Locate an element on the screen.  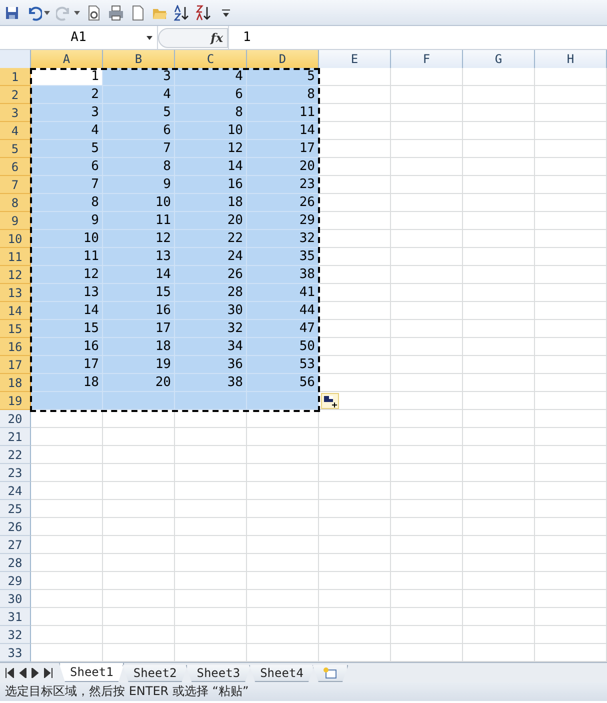
table-cell: 32 is located at coordinates (211, 329).